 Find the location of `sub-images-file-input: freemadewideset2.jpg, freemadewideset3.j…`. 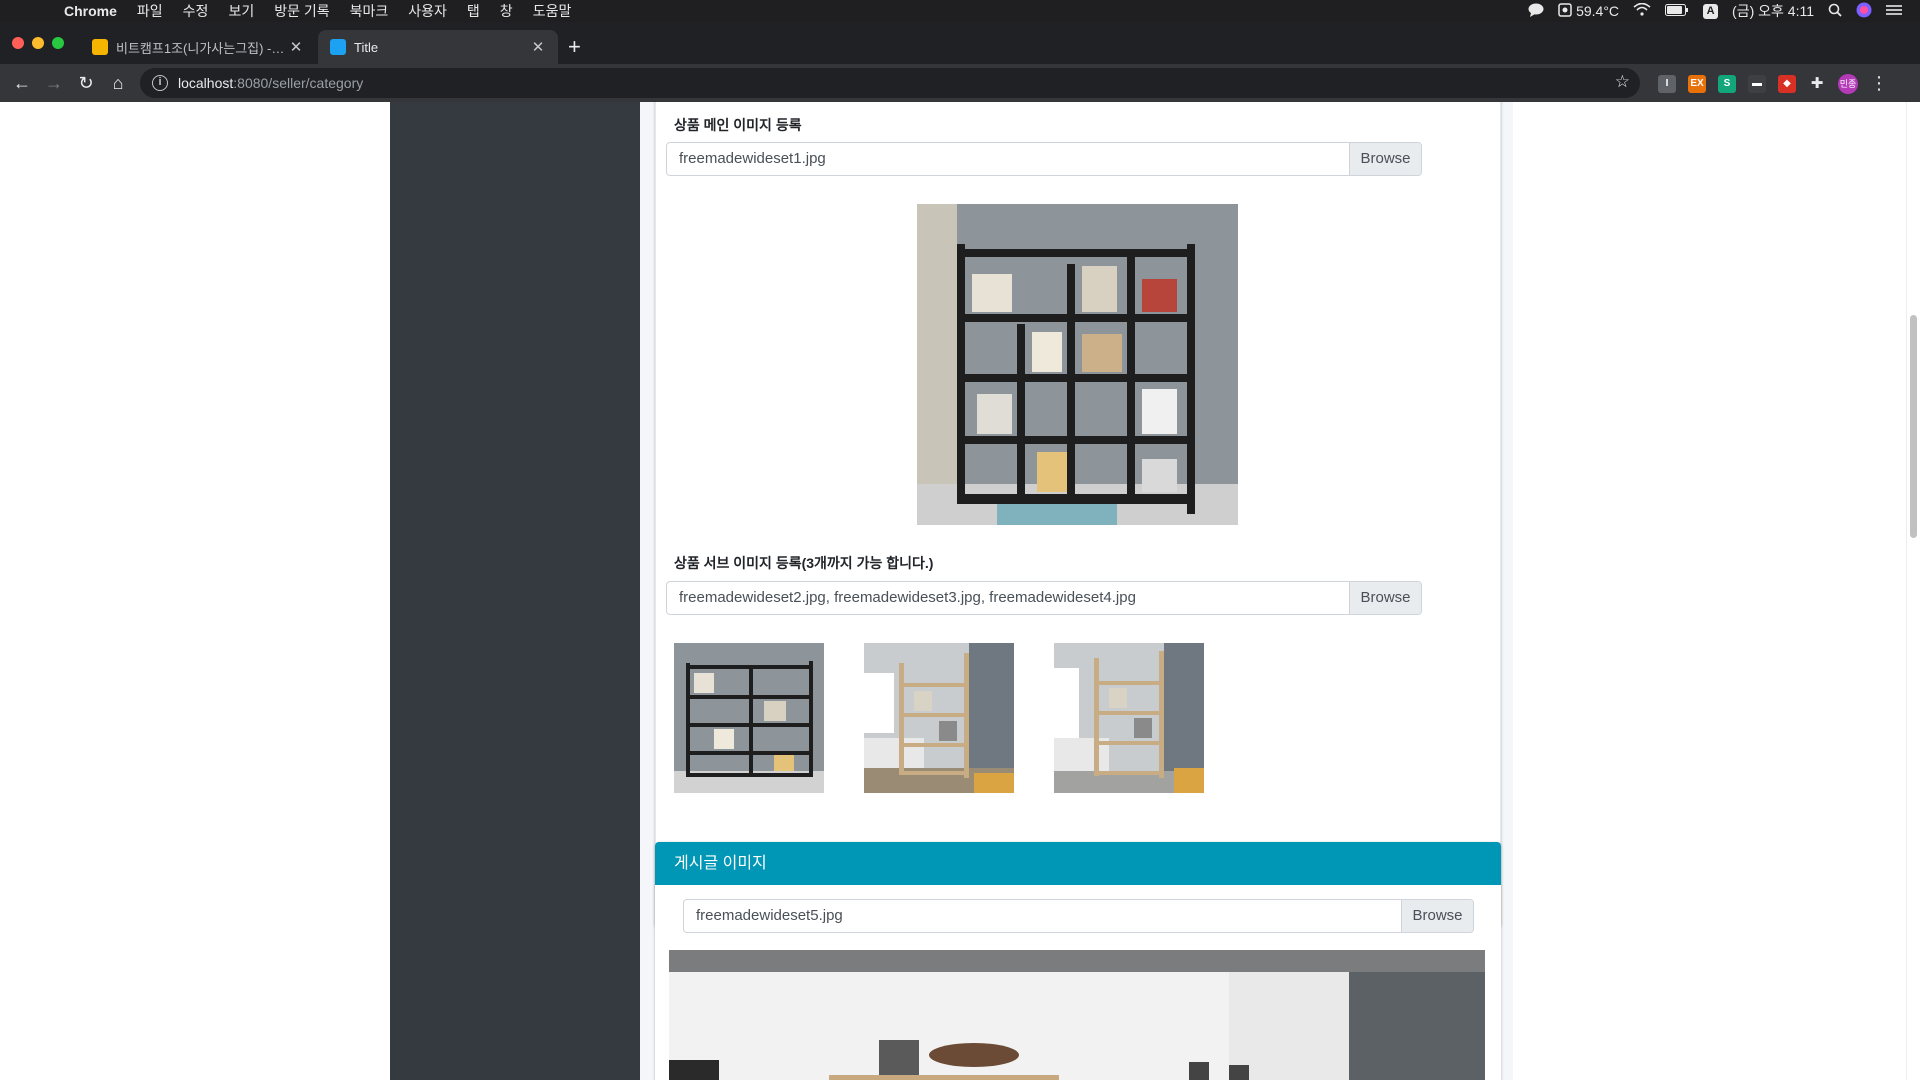

sub-images-file-input: freemadewideset2.jpg, freemadewideset3.j… is located at coordinates (1044, 598).